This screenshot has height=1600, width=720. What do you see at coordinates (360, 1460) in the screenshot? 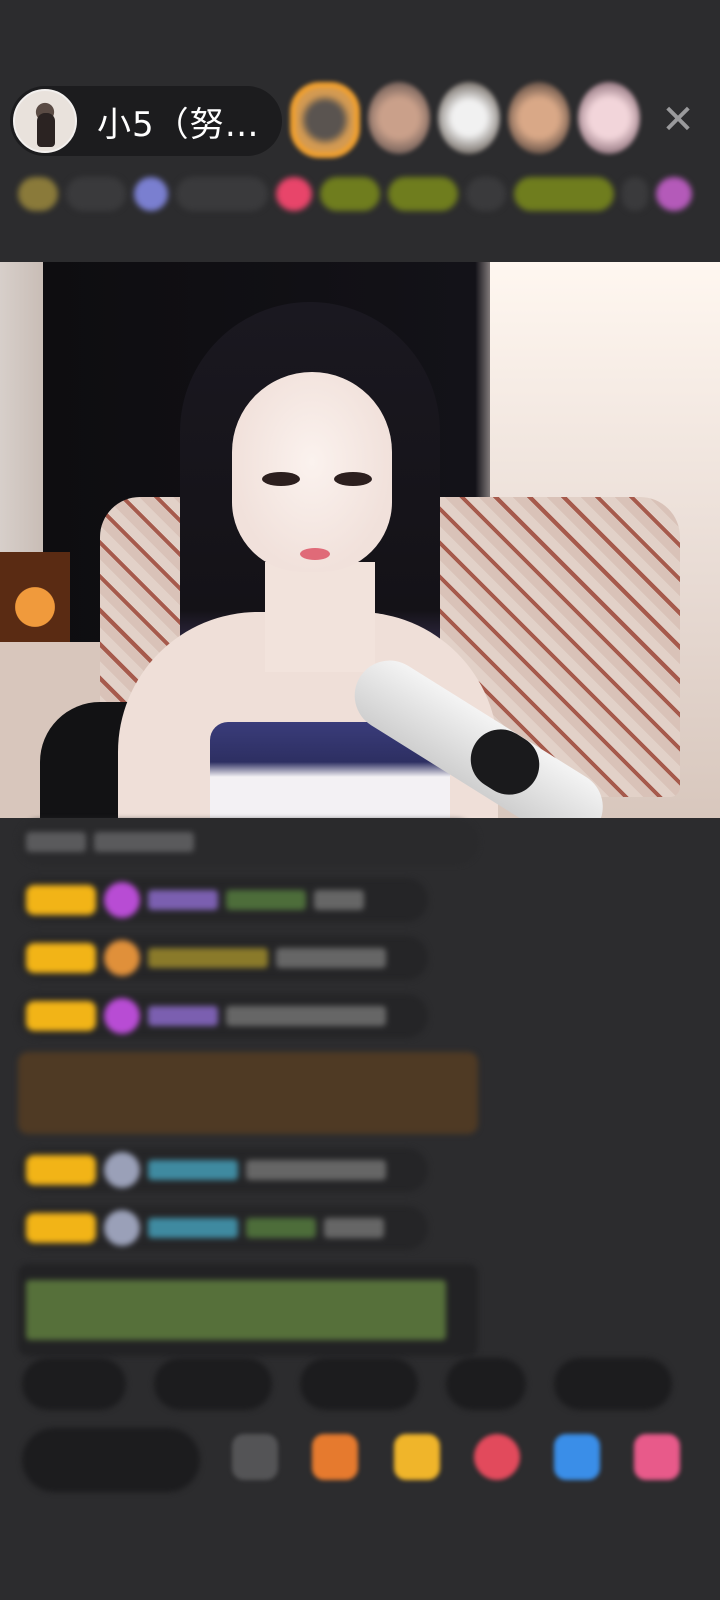
I see `bottom-bar` at bounding box center [360, 1460].